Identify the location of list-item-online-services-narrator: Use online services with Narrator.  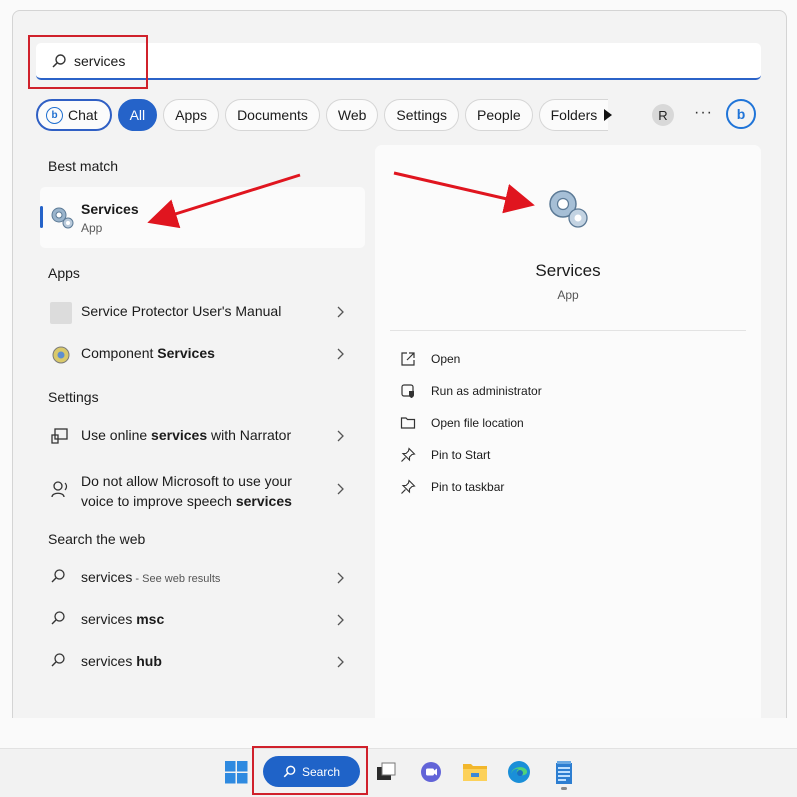
(200, 436).